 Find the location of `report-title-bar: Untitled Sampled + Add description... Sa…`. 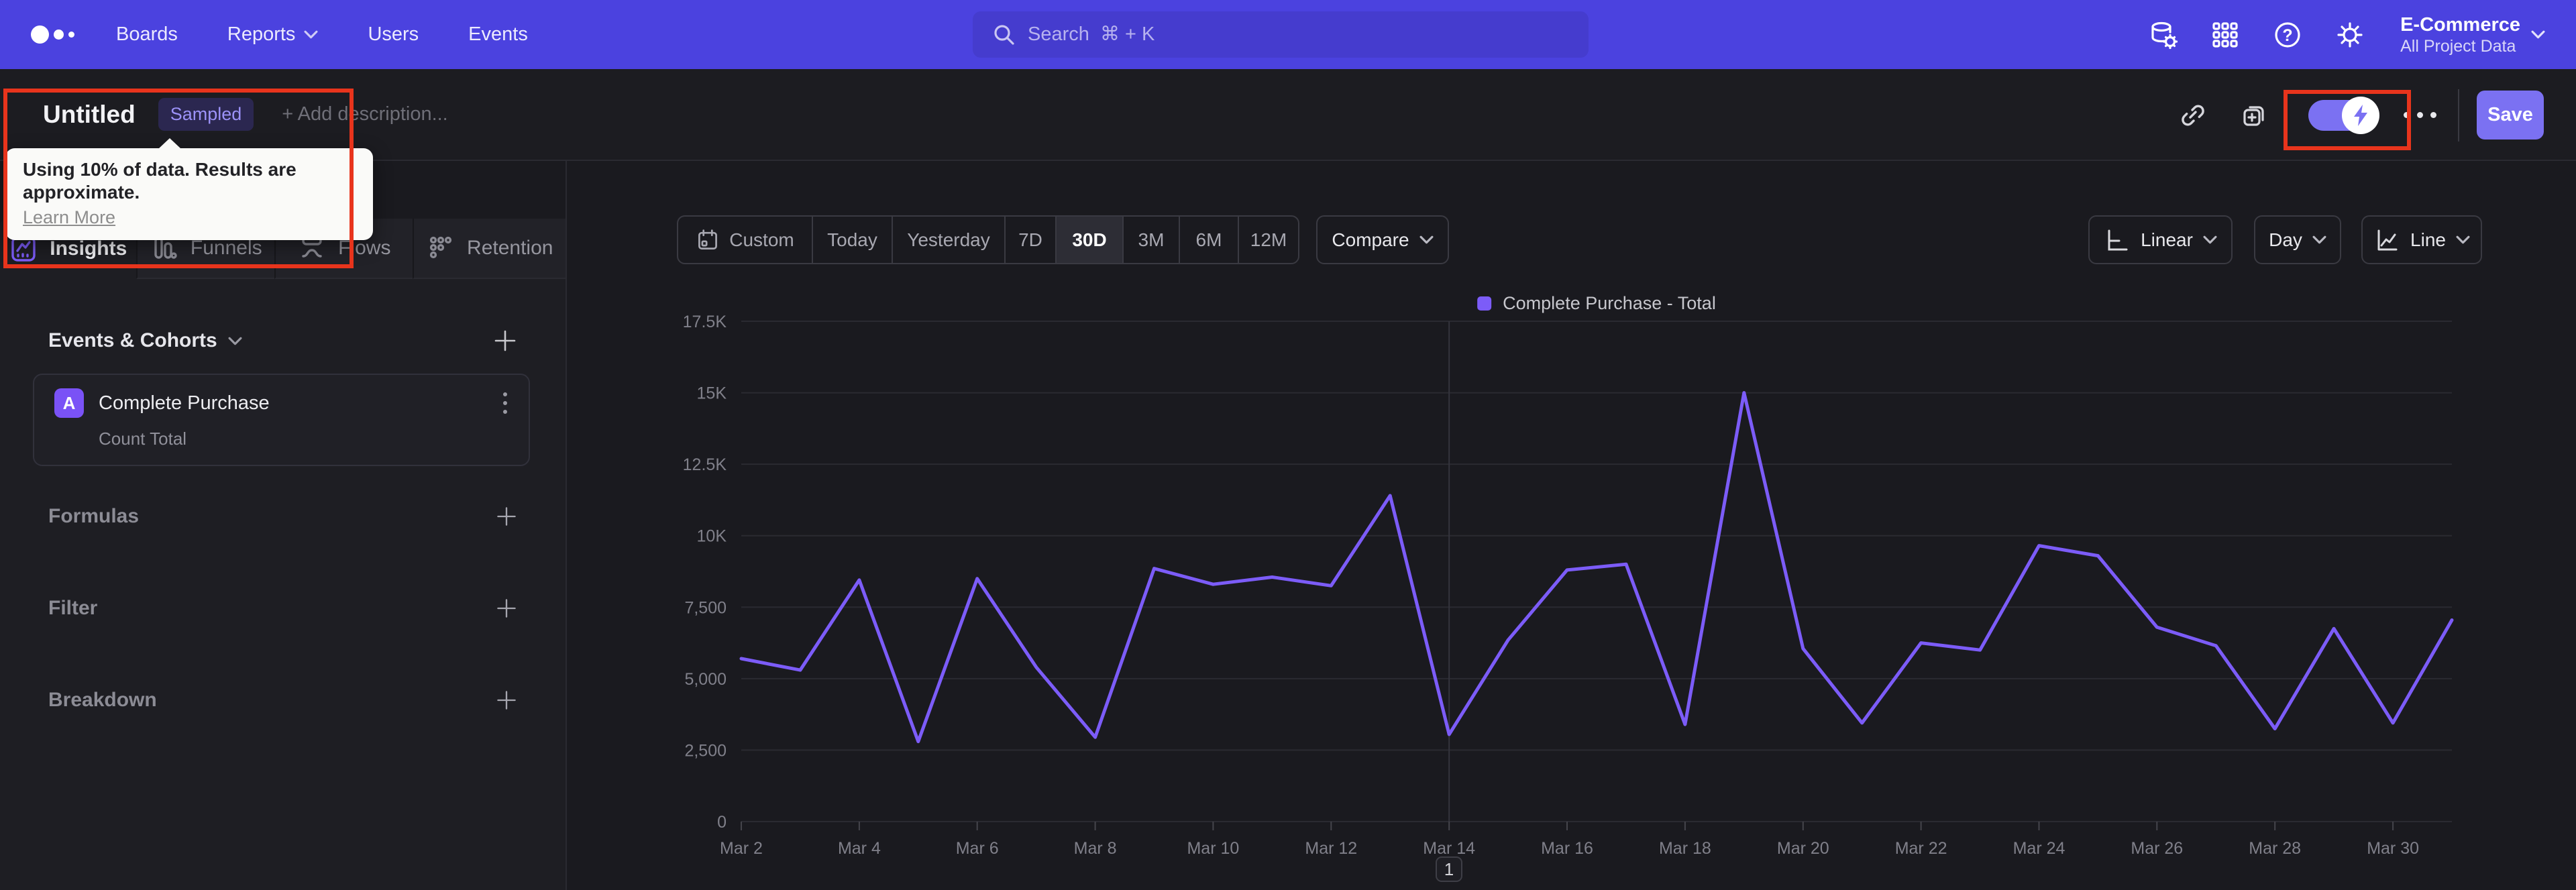

report-title-bar: Untitled Sampled + Add description... Sa… is located at coordinates (1288, 115).